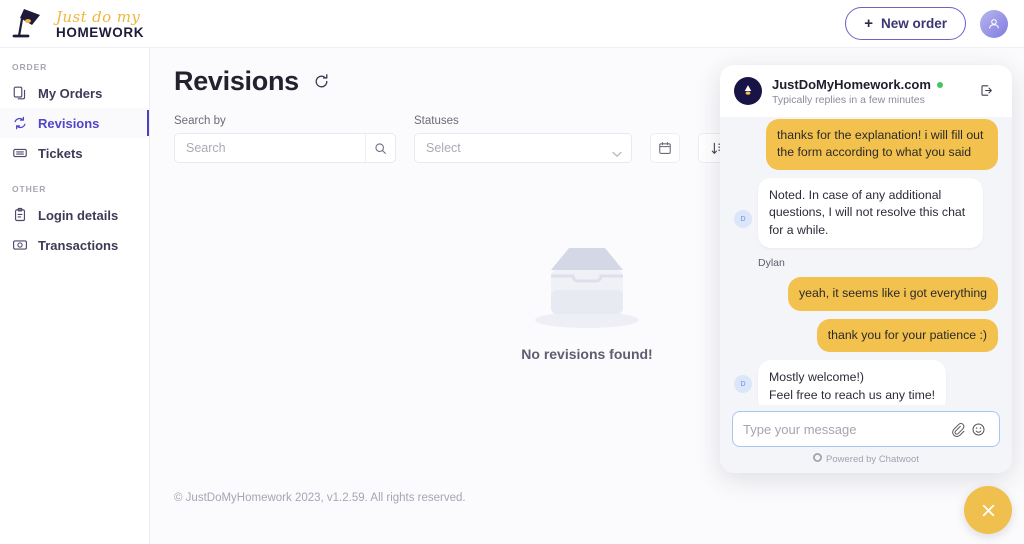  I want to click on sidebar-item-revisions: Revisions, so click(74, 123).